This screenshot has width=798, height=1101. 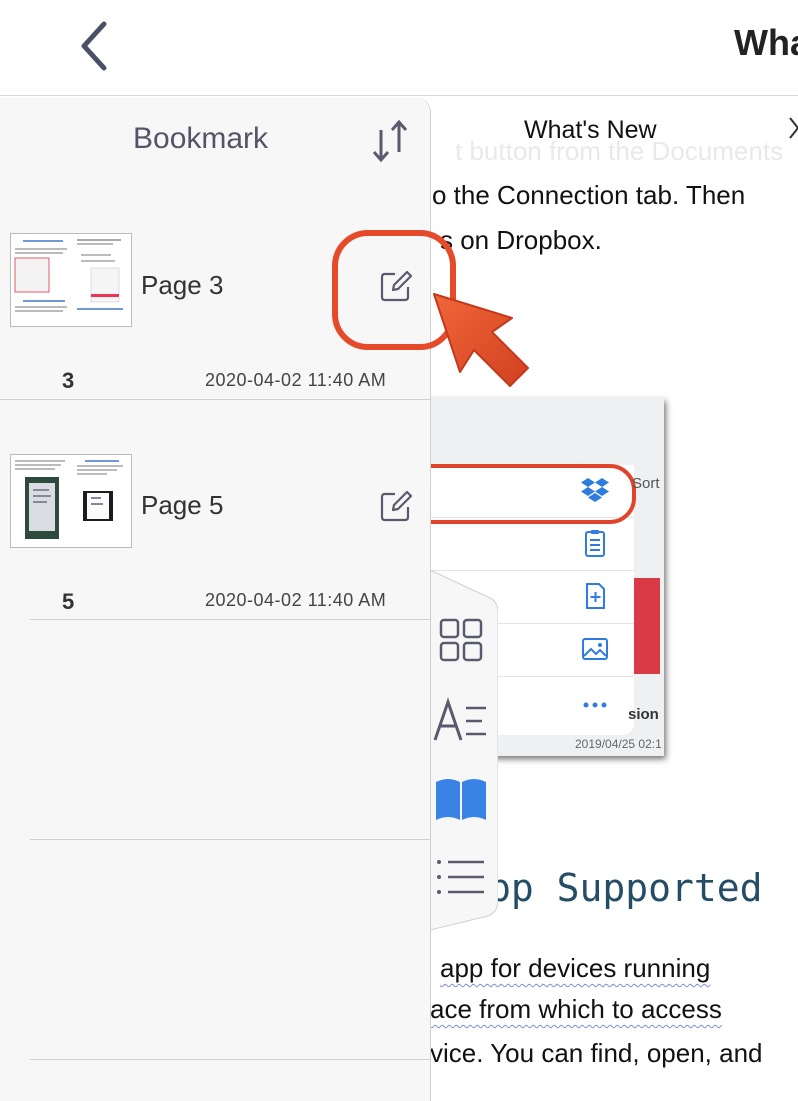 What do you see at coordinates (595, 649) in the screenshot?
I see `image-icon` at bounding box center [595, 649].